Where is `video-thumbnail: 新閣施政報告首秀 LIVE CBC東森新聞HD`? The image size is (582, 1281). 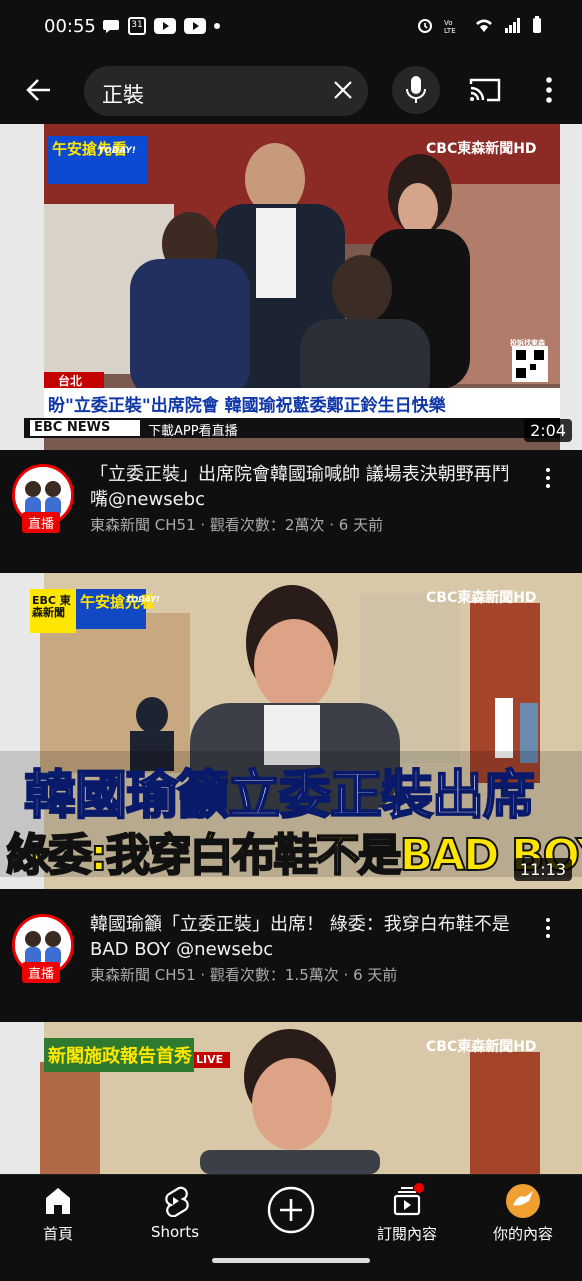
video-thumbnail: 新閣施政報告首秀 LIVE CBC東森新聞HD is located at coordinates (291, 1098).